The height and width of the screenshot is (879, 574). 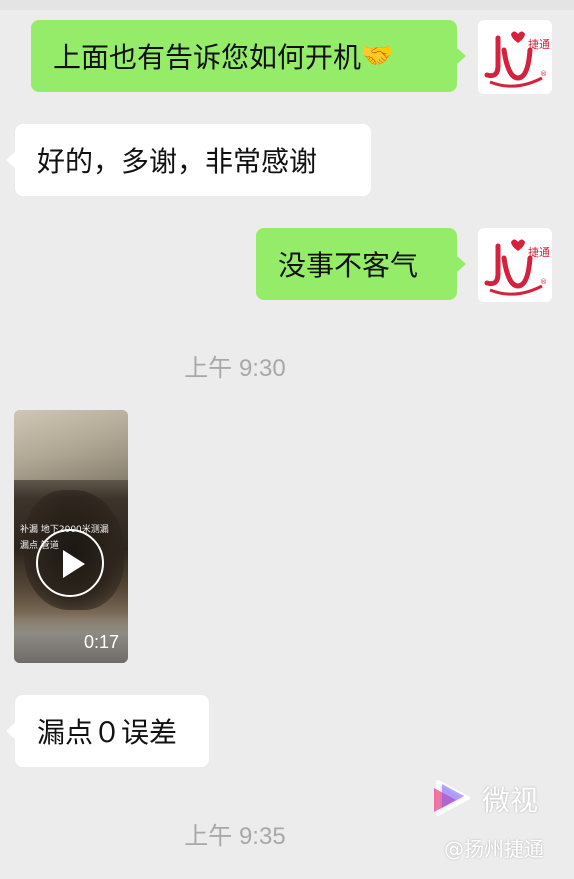 I want to click on message-timestamp: 上午 9:30, so click(x=235, y=368).